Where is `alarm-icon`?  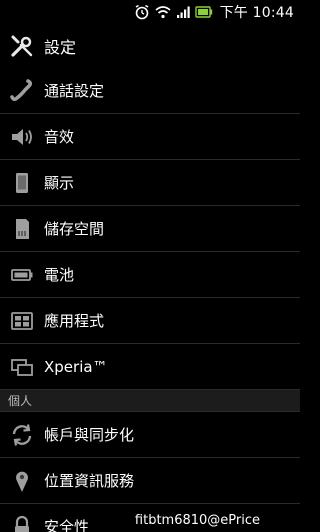
alarm-icon is located at coordinates (142, 12).